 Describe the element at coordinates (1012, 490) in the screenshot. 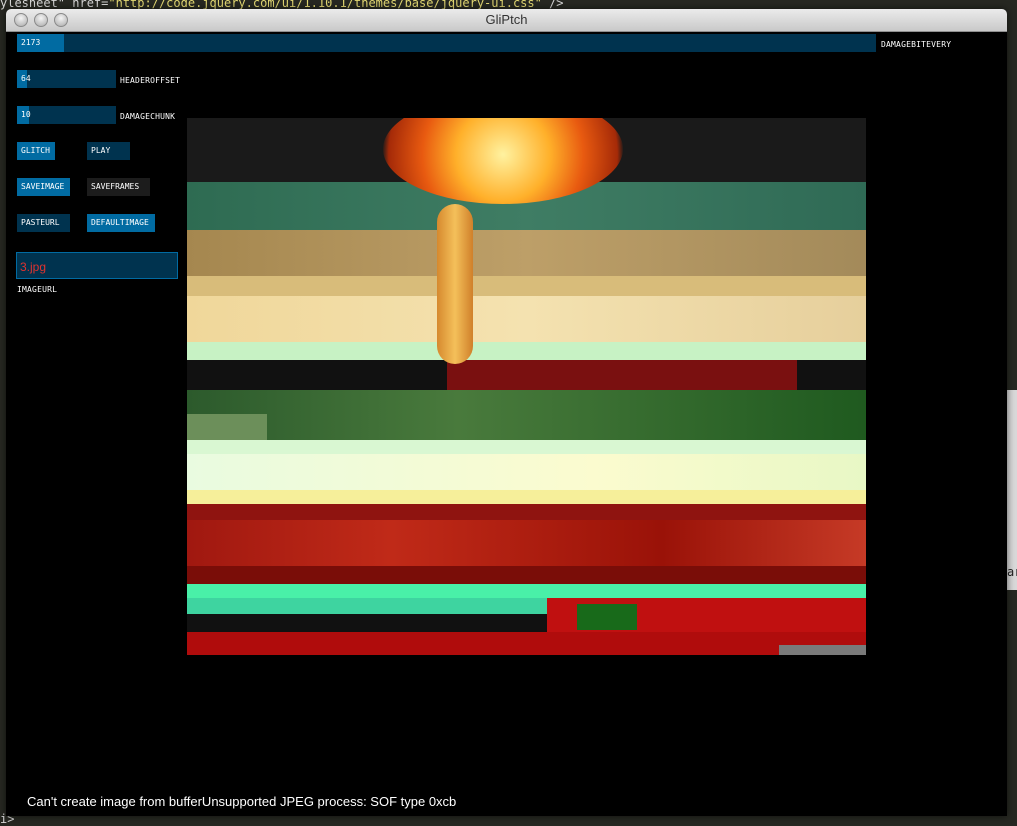

I see `background-window-edge` at that location.